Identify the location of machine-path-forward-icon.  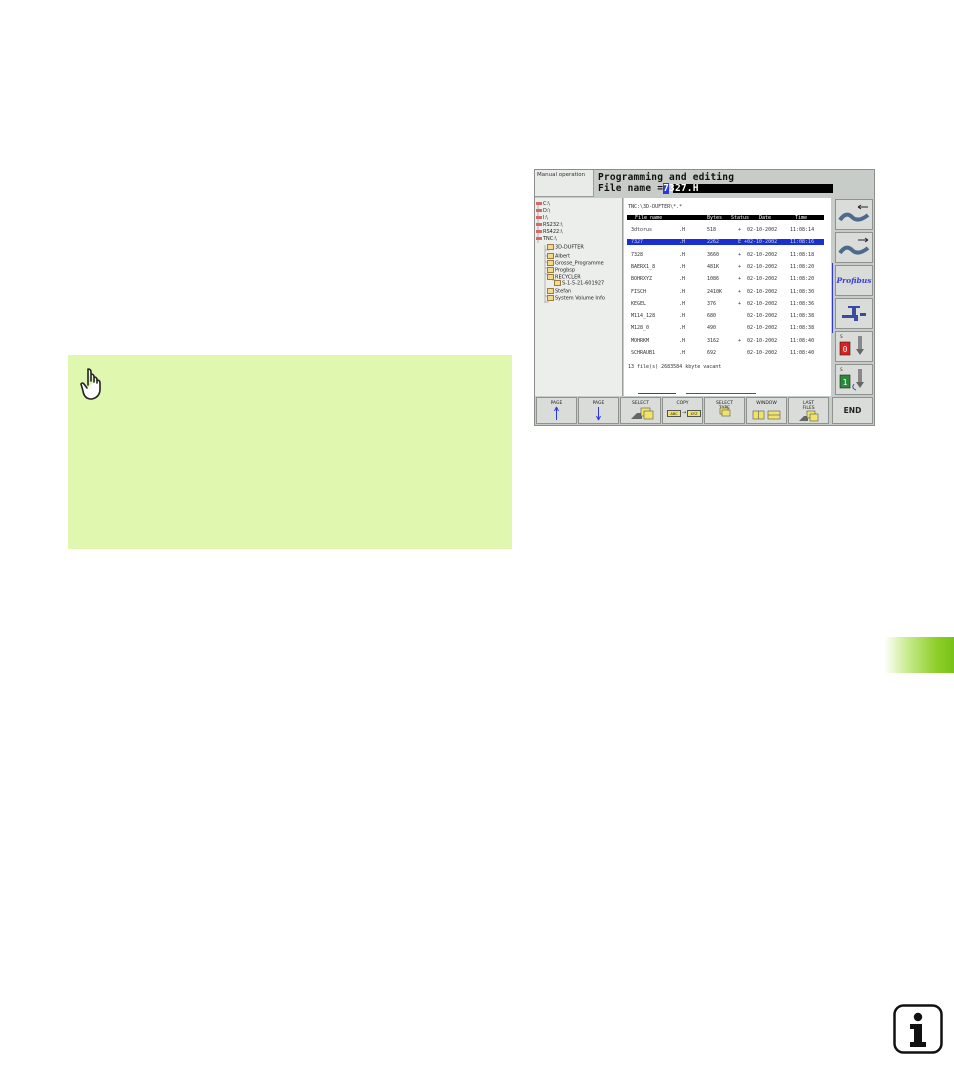
(854, 246).